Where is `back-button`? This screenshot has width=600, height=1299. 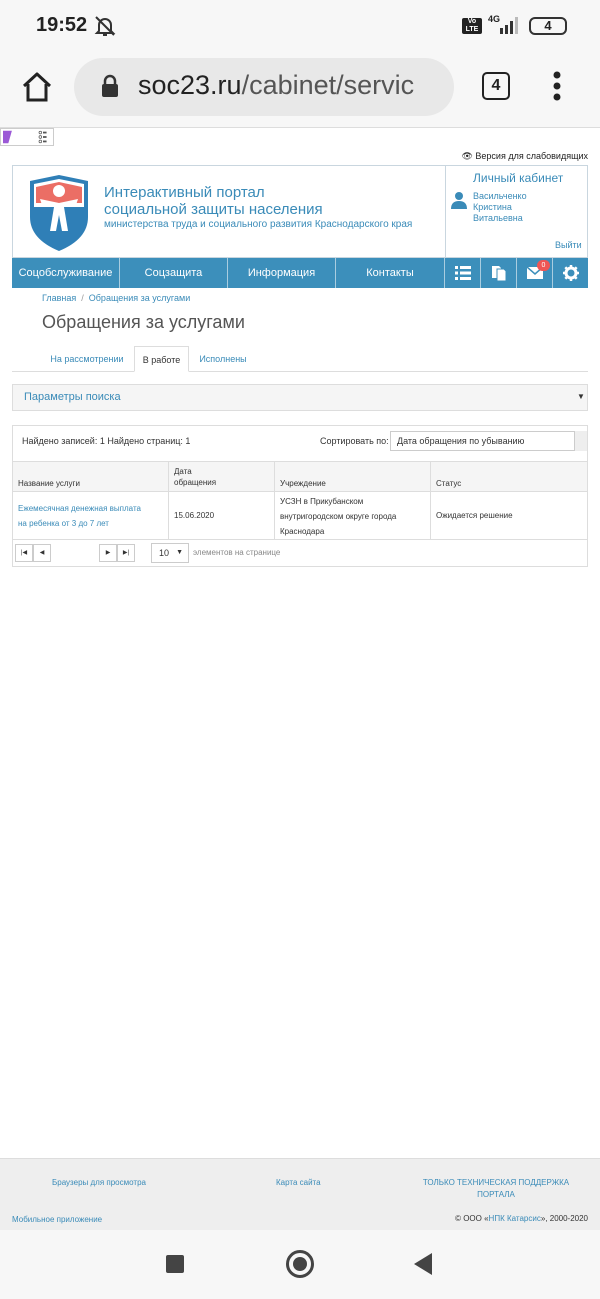 back-button is located at coordinates (423, 1264).